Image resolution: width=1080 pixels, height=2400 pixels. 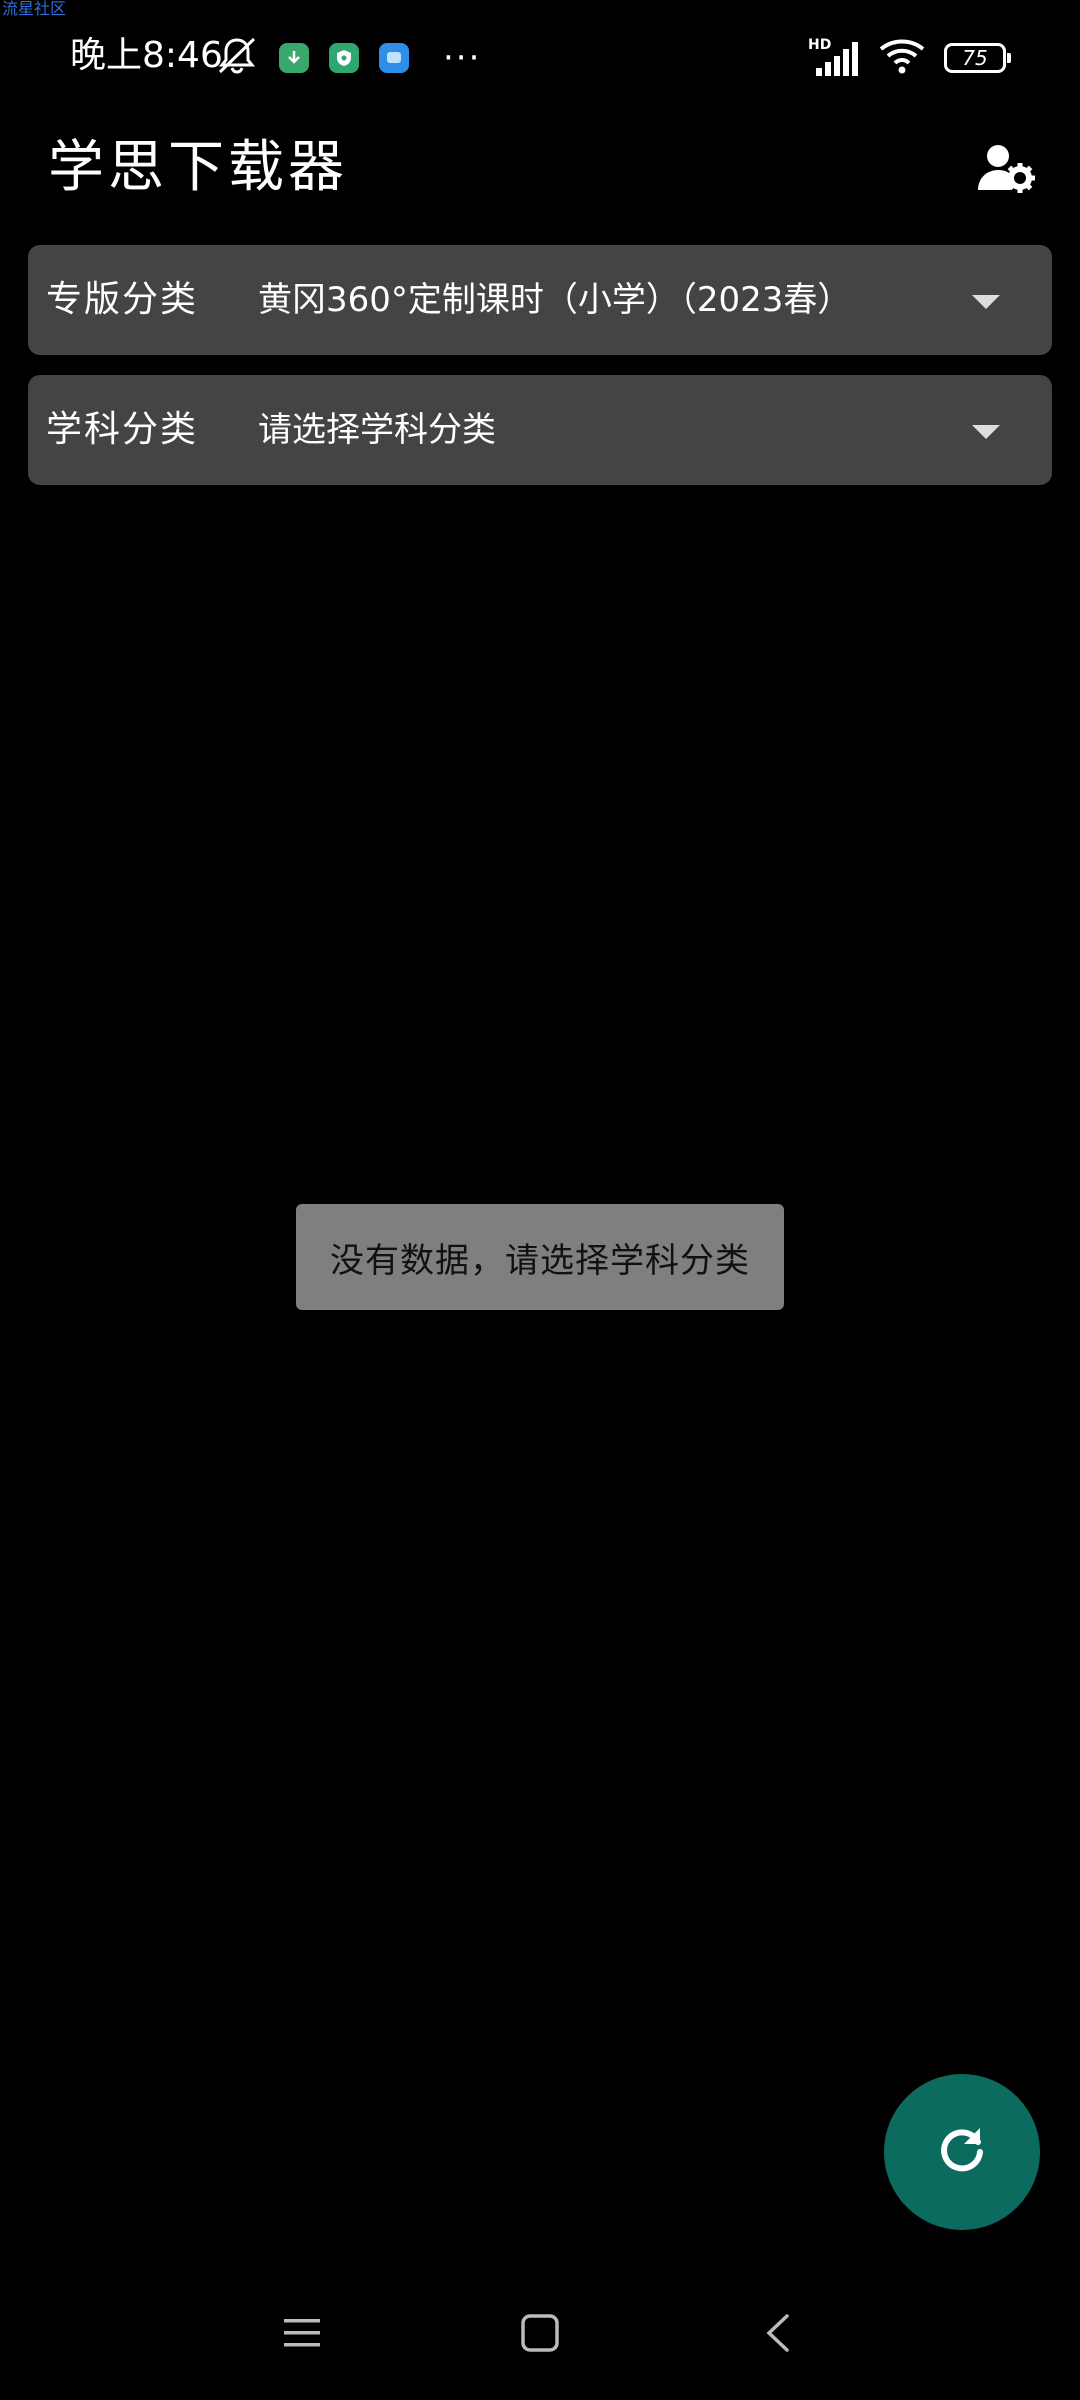 I want to click on system-navigation-bar, so click(x=540, y=2335).